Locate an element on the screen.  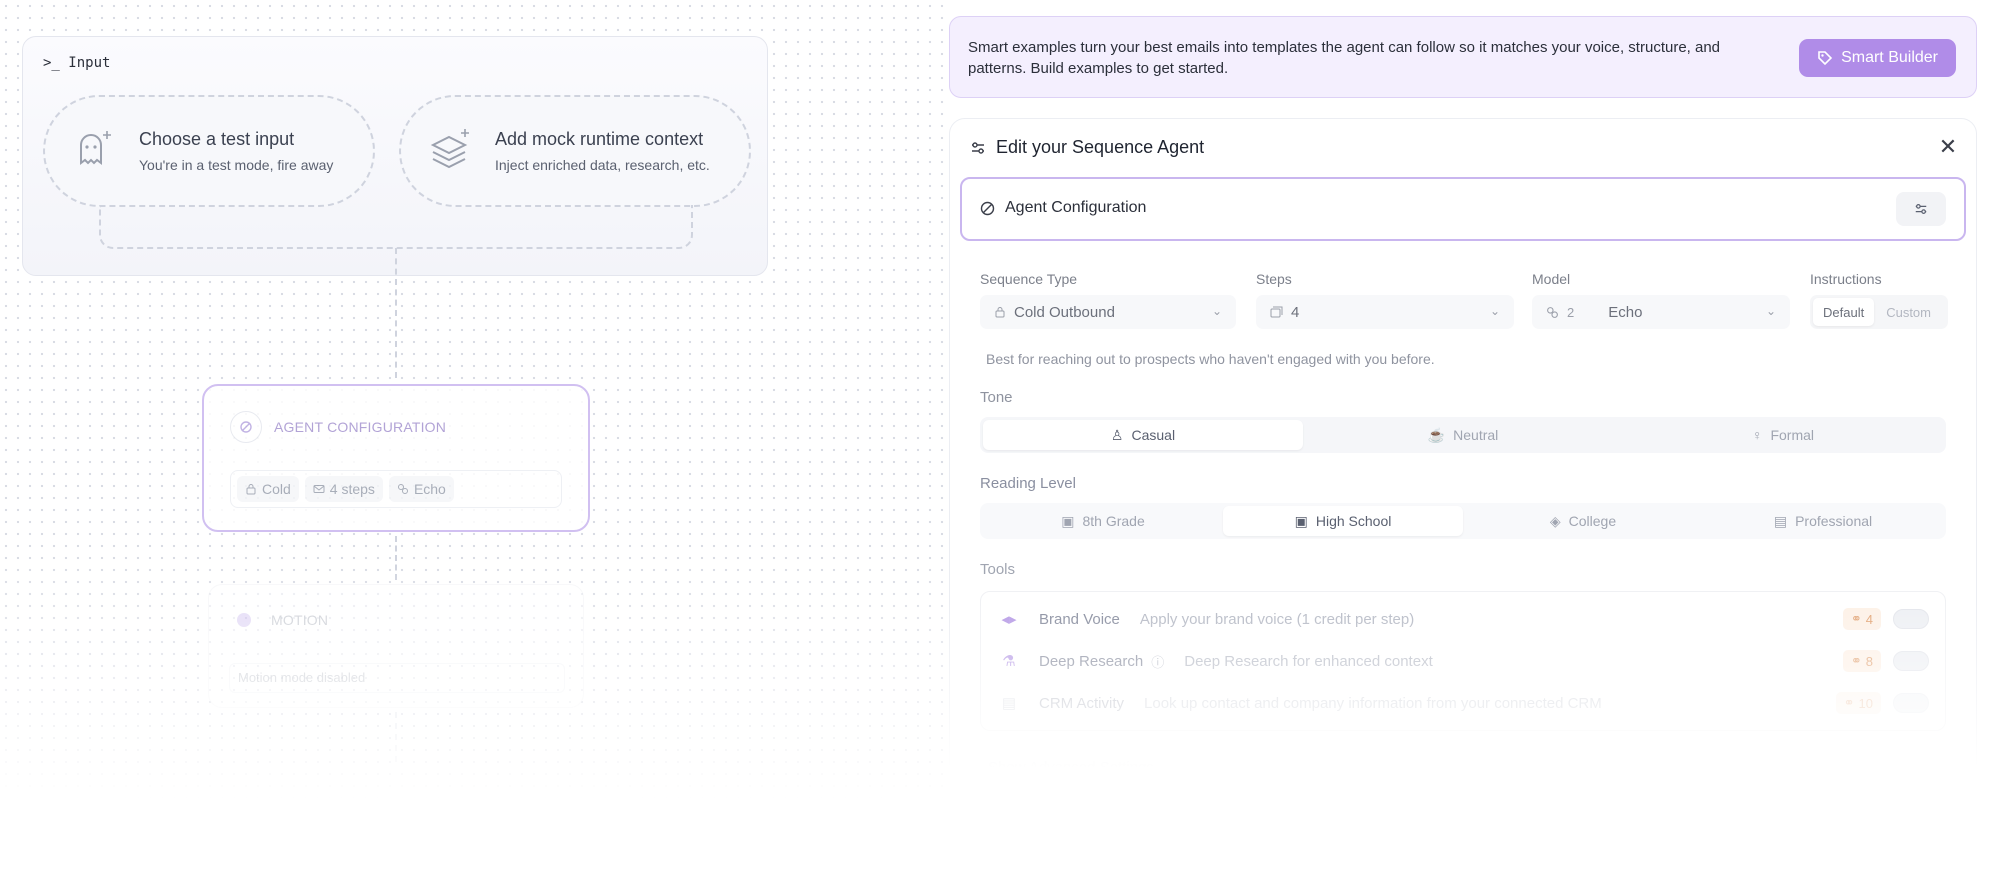
agent-node-chips: Cold 4 steps Echo is located at coordinates (396, 489).